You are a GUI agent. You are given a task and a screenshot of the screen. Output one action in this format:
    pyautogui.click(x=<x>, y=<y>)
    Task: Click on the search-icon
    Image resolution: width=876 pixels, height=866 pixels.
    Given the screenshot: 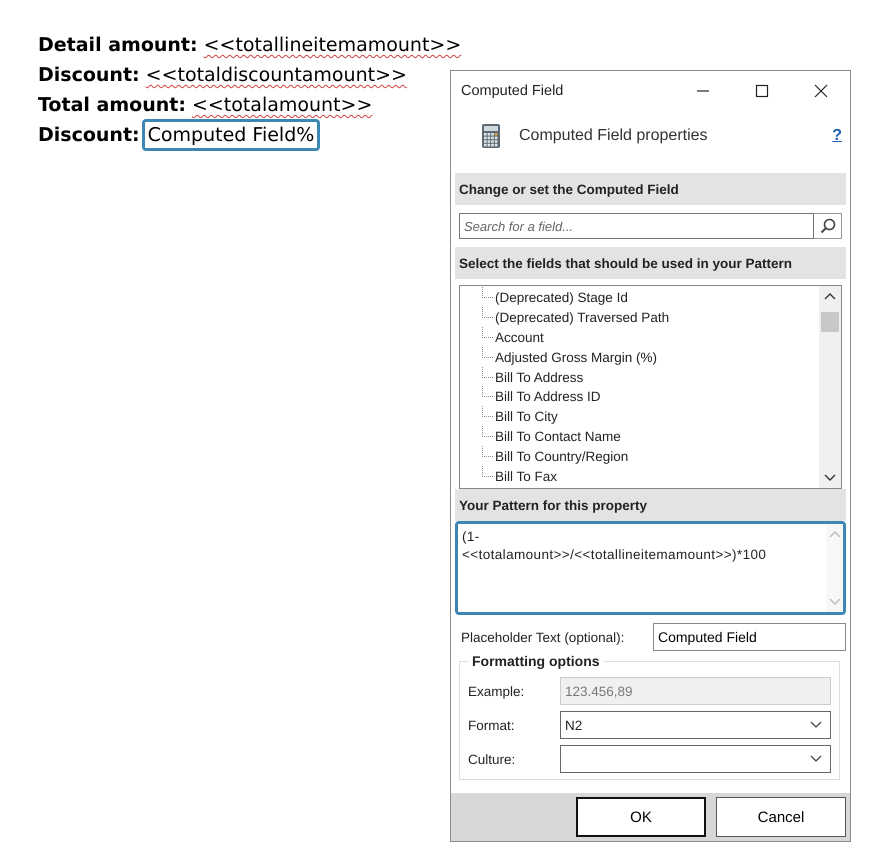 What is the action you would take?
    pyautogui.click(x=828, y=226)
    